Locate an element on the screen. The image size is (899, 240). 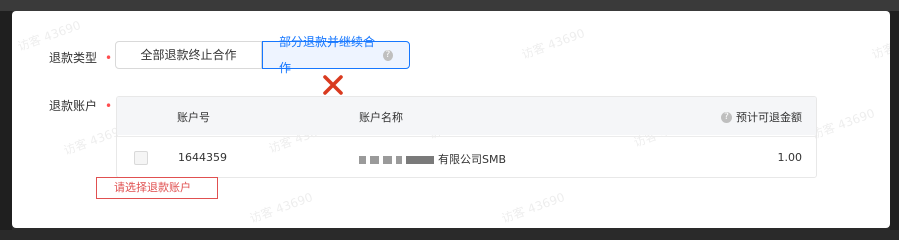
background-window-strip is located at coordinates (449, 5).